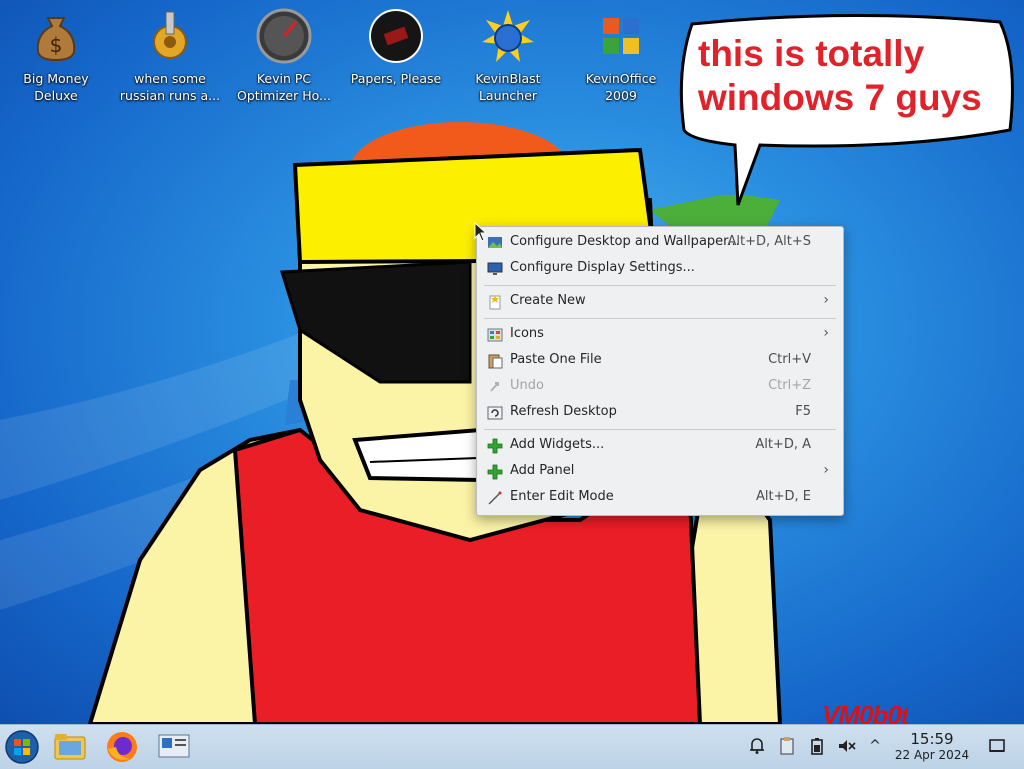  What do you see at coordinates (508, 95) in the screenshot?
I see `icon-label-line2: Launcher` at bounding box center [508, 95].